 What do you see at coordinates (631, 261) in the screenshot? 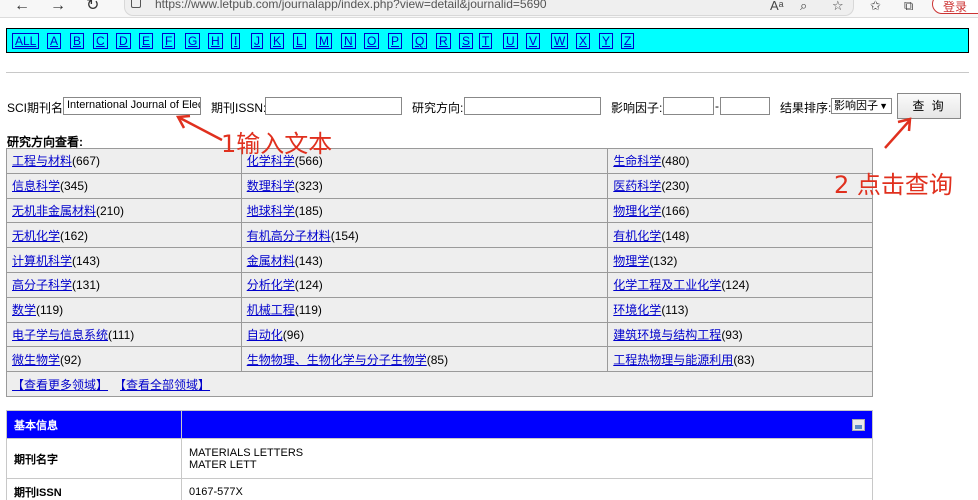
I see `research-field-link: 物理学` at bounding box center [631, 261].